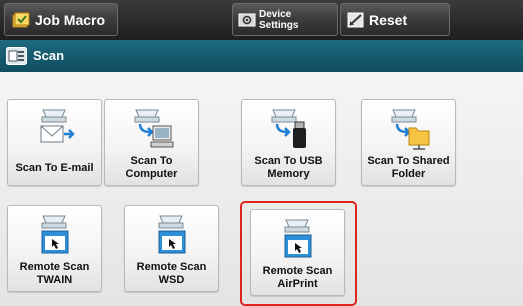 Image resolution: width=523 pixels, height=306 pixels. Describe the element at coordinates (247, 19) in the screenshot. I see `device-settings-icon` at that location.